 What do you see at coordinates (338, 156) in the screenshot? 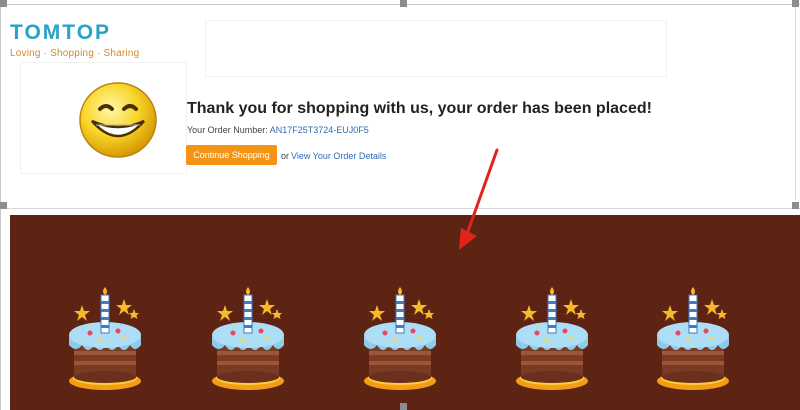
I see `view-order-details-link: View Your Order Details` at bounding box center [338, 156].